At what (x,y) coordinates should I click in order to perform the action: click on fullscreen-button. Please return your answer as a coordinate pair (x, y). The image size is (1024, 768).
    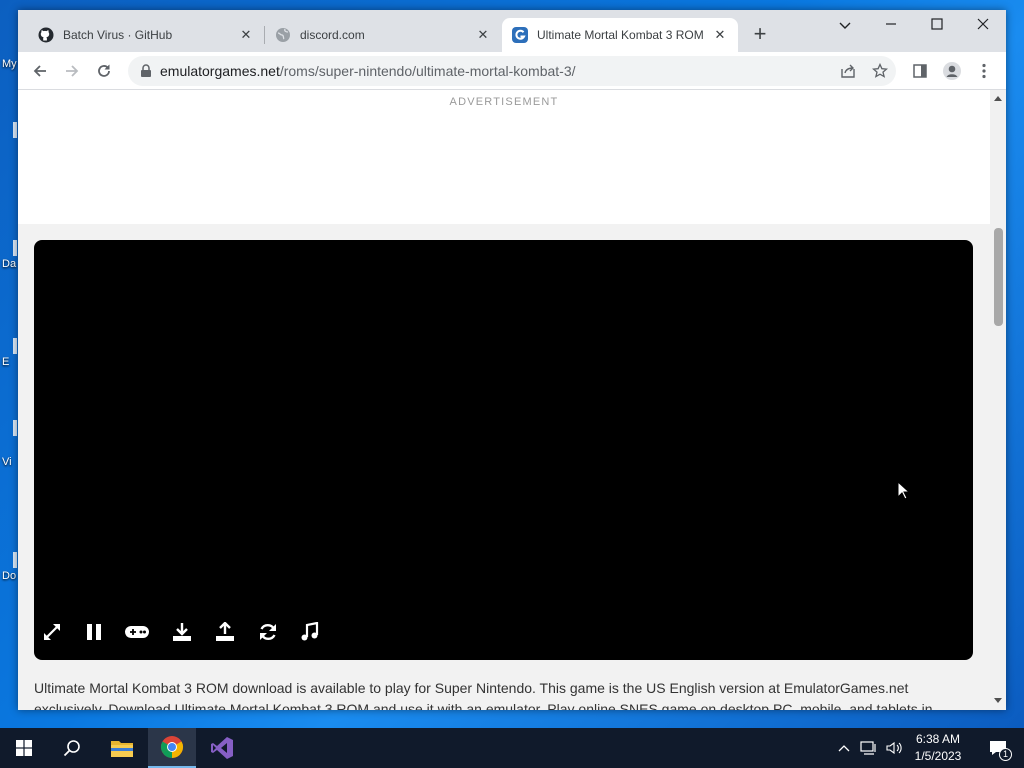
    Looking at the image, I should click on (52, 632).